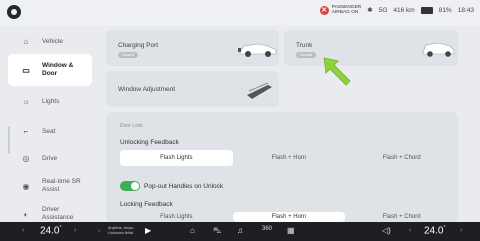  Describe the element at coordinates (26, 131) in the screenshot. I see `seat-icon: ⌐` at that location.